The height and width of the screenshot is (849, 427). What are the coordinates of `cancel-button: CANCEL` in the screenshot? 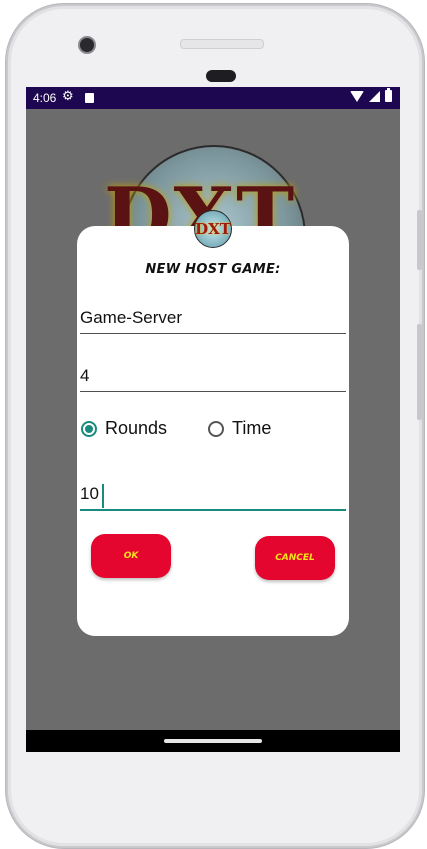 It's located at (295, 558).